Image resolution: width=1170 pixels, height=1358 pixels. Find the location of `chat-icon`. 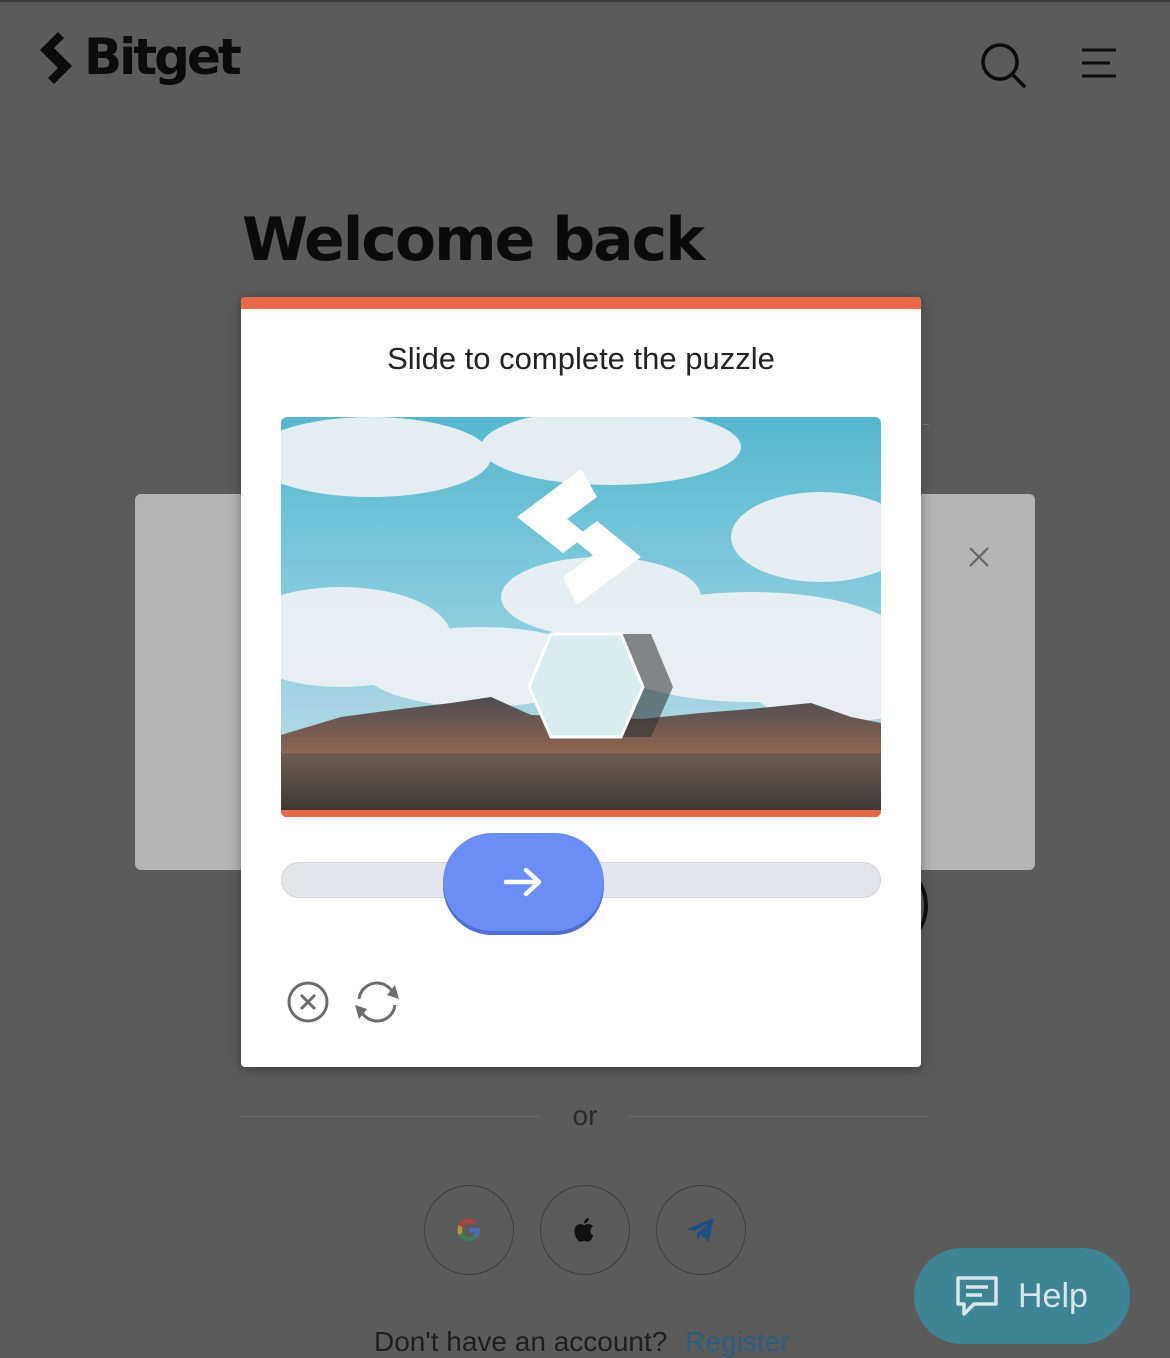

chat-icon is located at coordinates (977, 1296).